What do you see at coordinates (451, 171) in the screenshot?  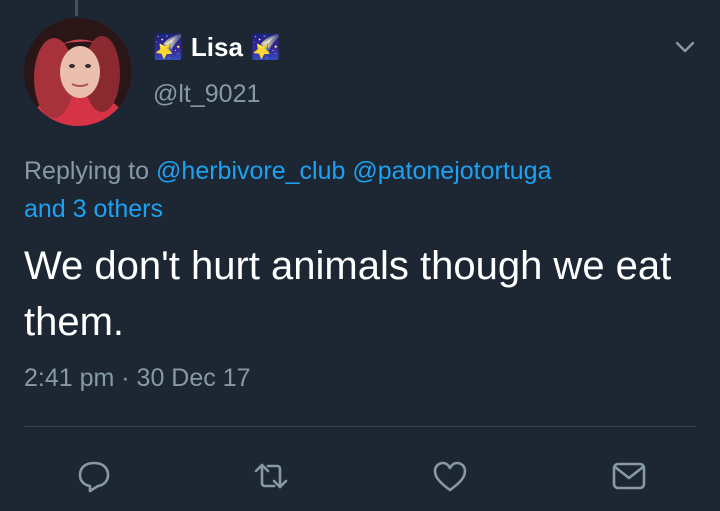 I see `mention-link: @patonejotortuga` at bounding box center [451, 171].